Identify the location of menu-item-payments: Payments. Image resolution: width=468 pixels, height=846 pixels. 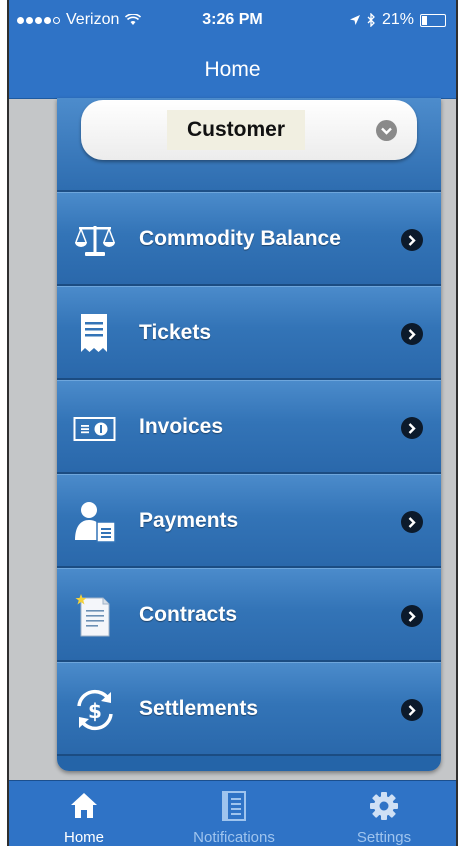
(249, 521).